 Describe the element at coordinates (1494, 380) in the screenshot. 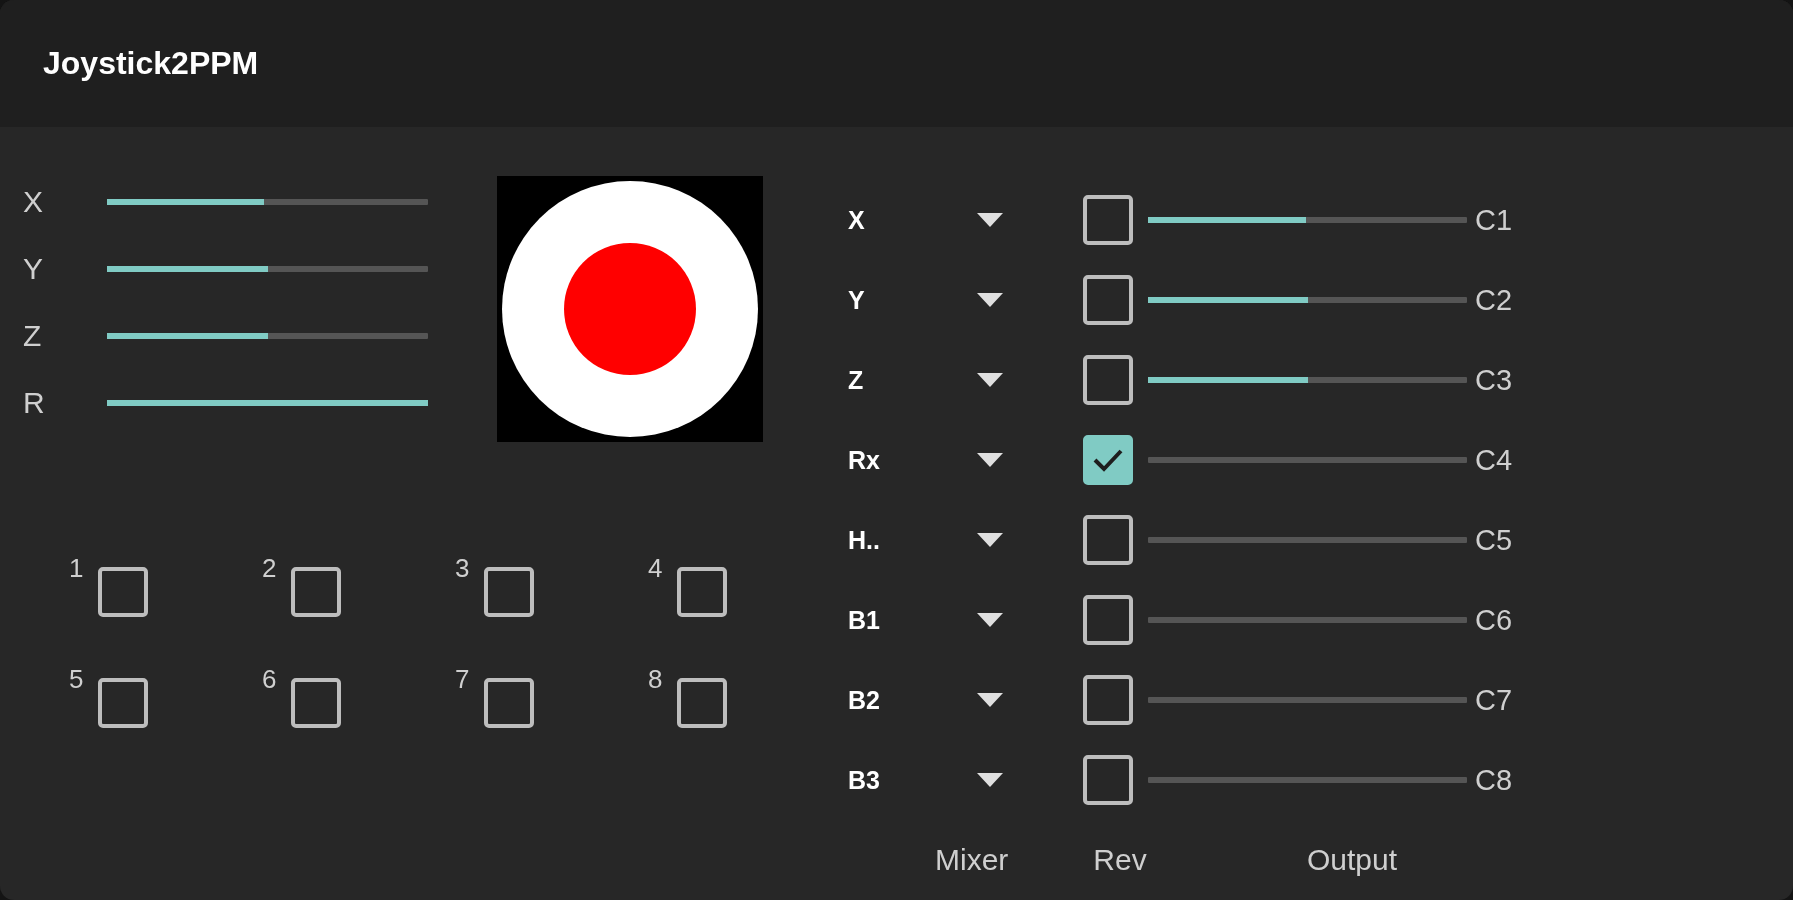

I see `channel-label: C3` at that location.